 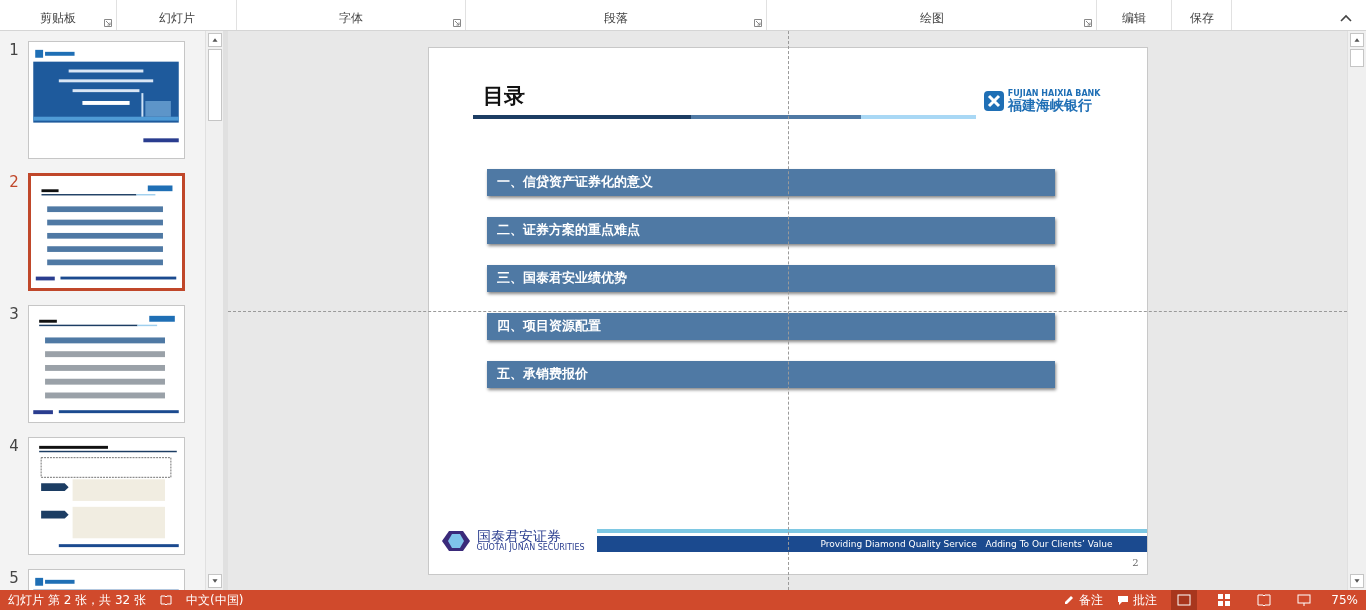 I want to click on ribbon-group-label: 剪贴板, so click(x=58, y=18).